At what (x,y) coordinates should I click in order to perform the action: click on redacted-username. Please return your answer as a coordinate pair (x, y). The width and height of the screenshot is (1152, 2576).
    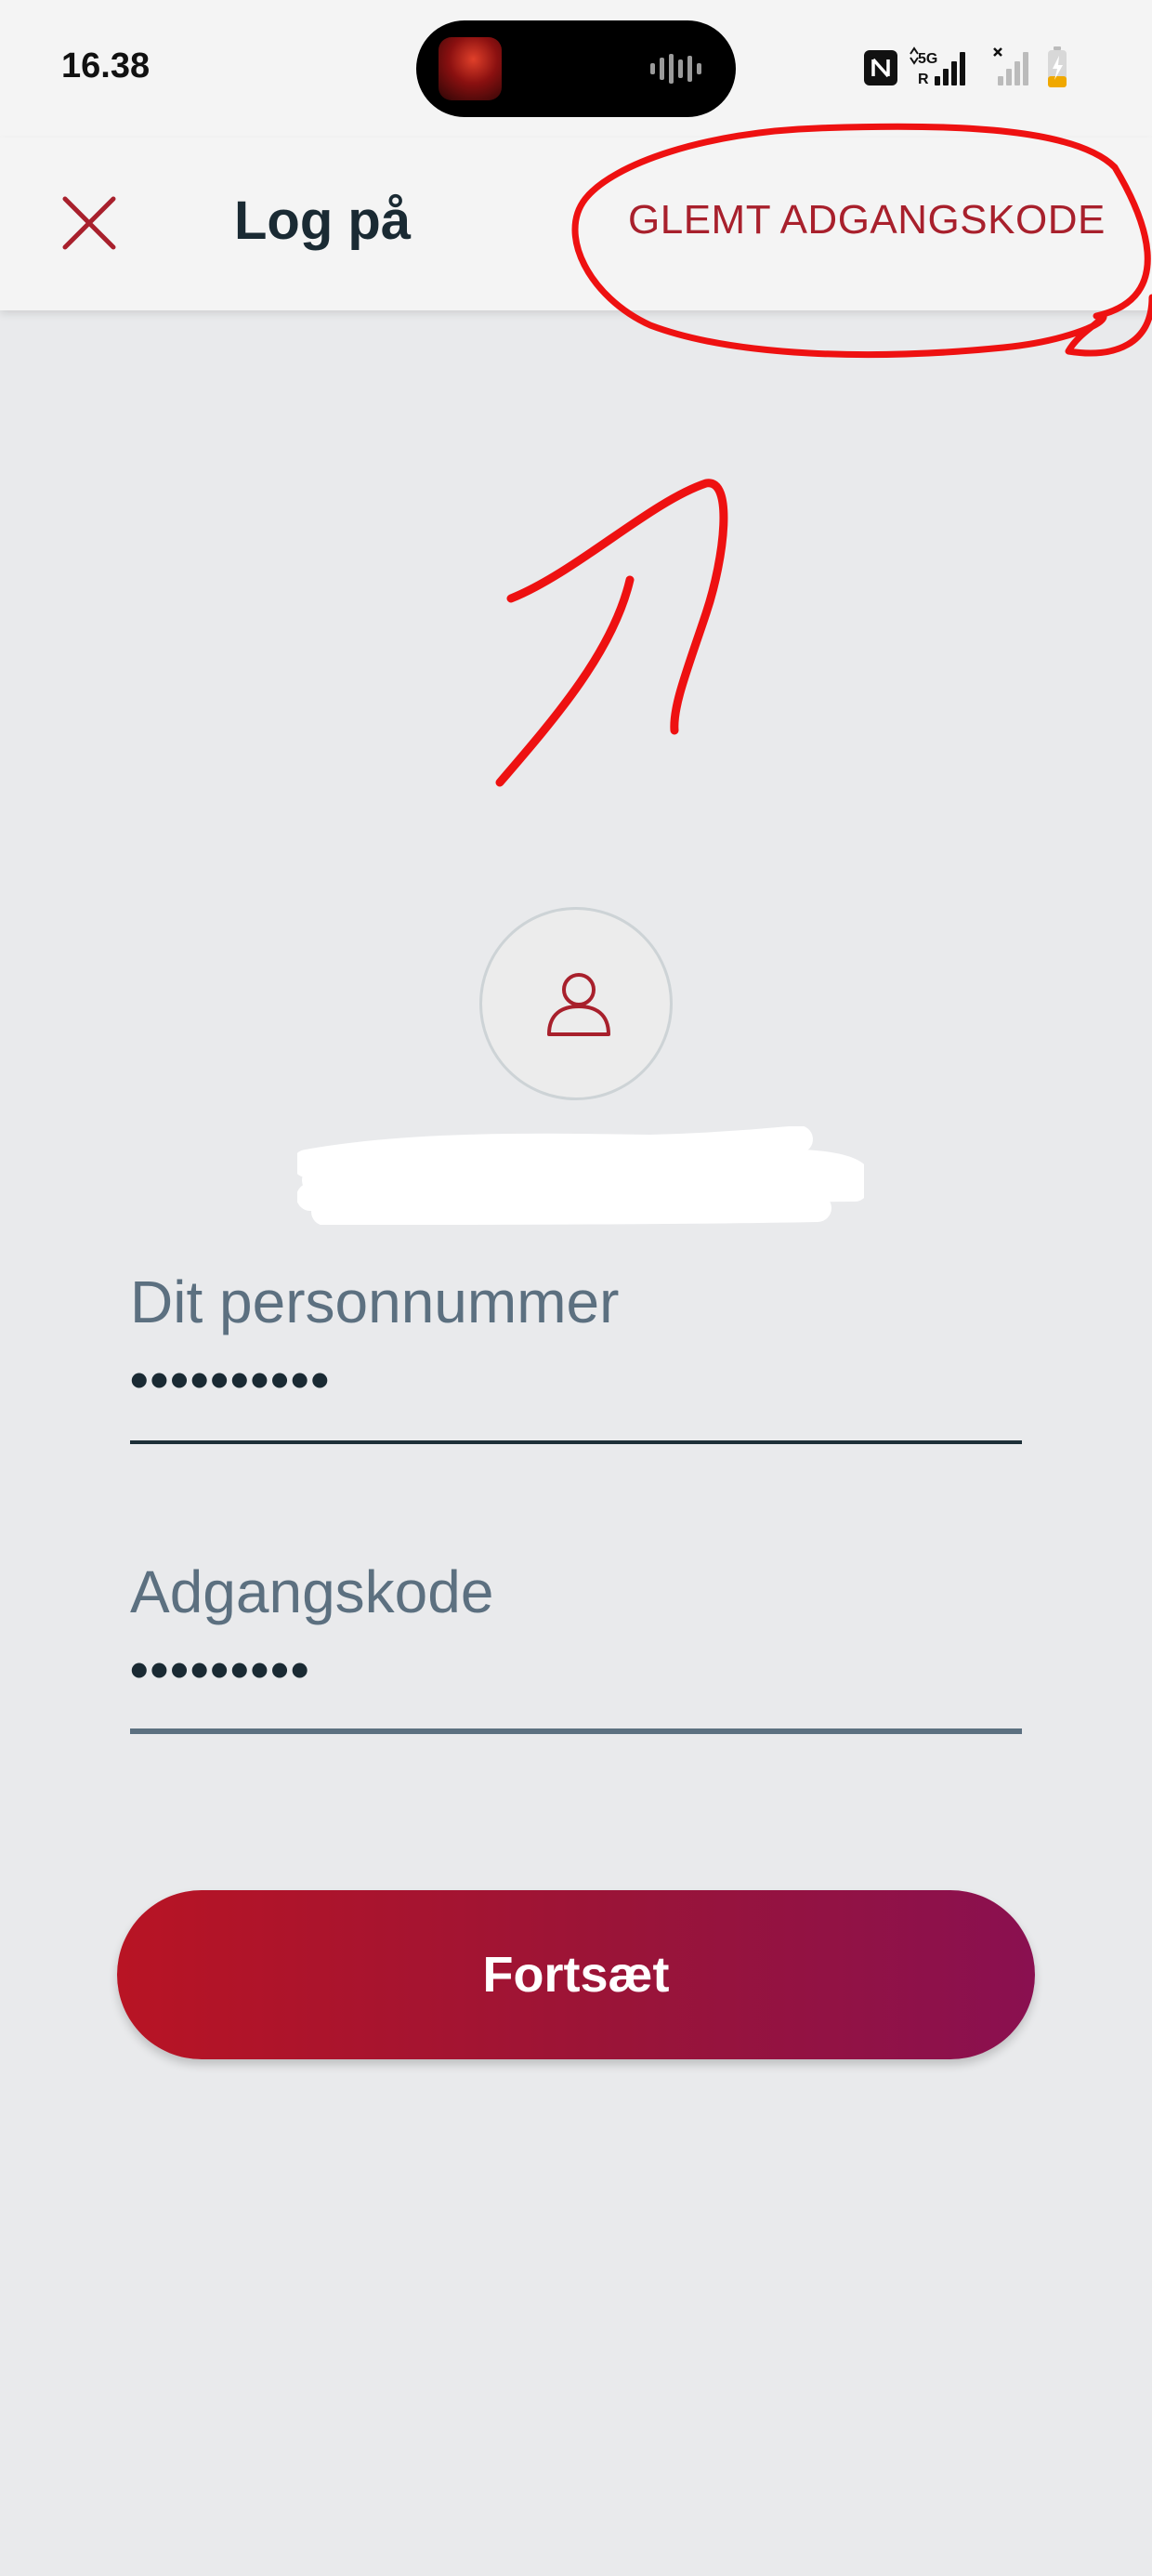
    Looking at the image, I should click on (580, 1175).